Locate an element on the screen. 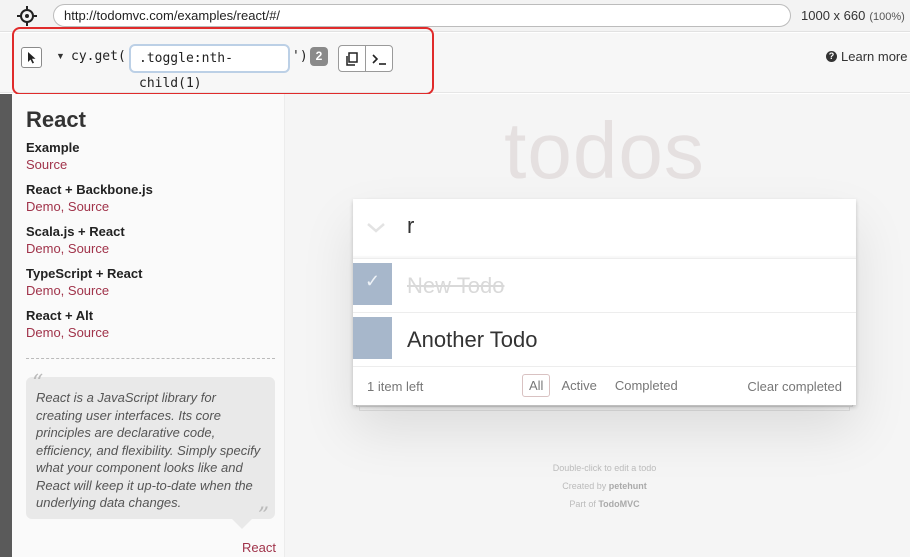 This screenshot has height=557, width=910. filter-active: Active is located at coordinates (578, 385).